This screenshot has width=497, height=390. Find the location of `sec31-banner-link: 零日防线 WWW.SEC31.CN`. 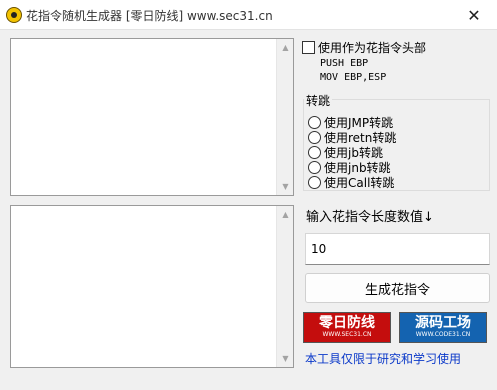

sec31-banner-link: 零日防线 WWW.SEC31.CN is located at coordinates (347, 327).